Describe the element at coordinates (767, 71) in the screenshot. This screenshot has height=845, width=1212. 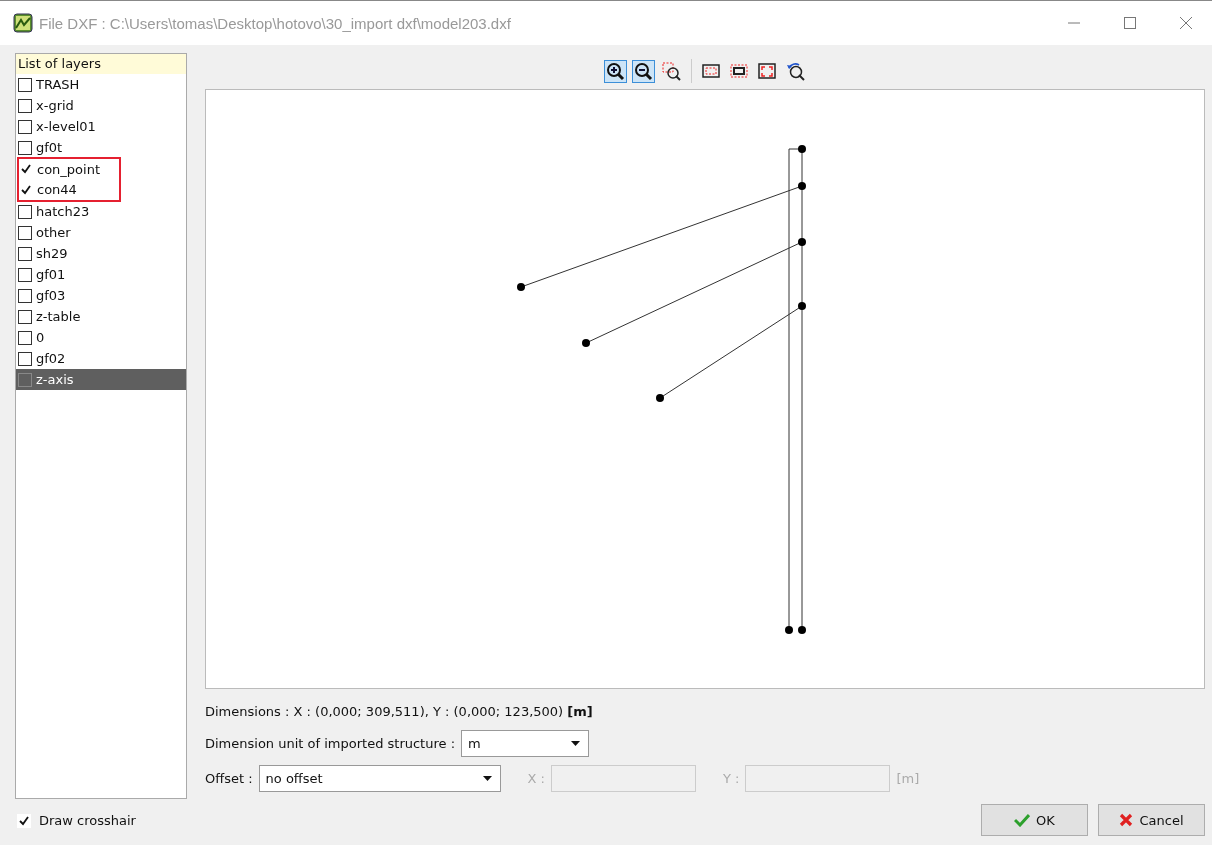
I see `fit-icon` at that location.